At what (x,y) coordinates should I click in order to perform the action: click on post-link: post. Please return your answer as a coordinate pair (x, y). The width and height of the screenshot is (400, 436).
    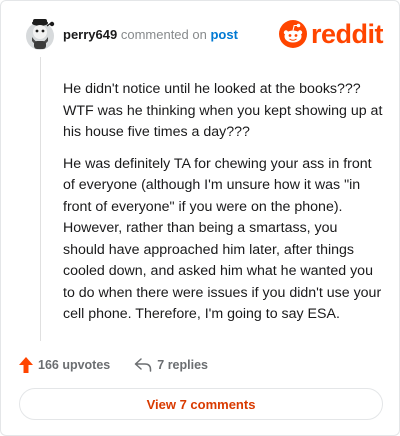
    Looking at the image, I should click on (223, 34).